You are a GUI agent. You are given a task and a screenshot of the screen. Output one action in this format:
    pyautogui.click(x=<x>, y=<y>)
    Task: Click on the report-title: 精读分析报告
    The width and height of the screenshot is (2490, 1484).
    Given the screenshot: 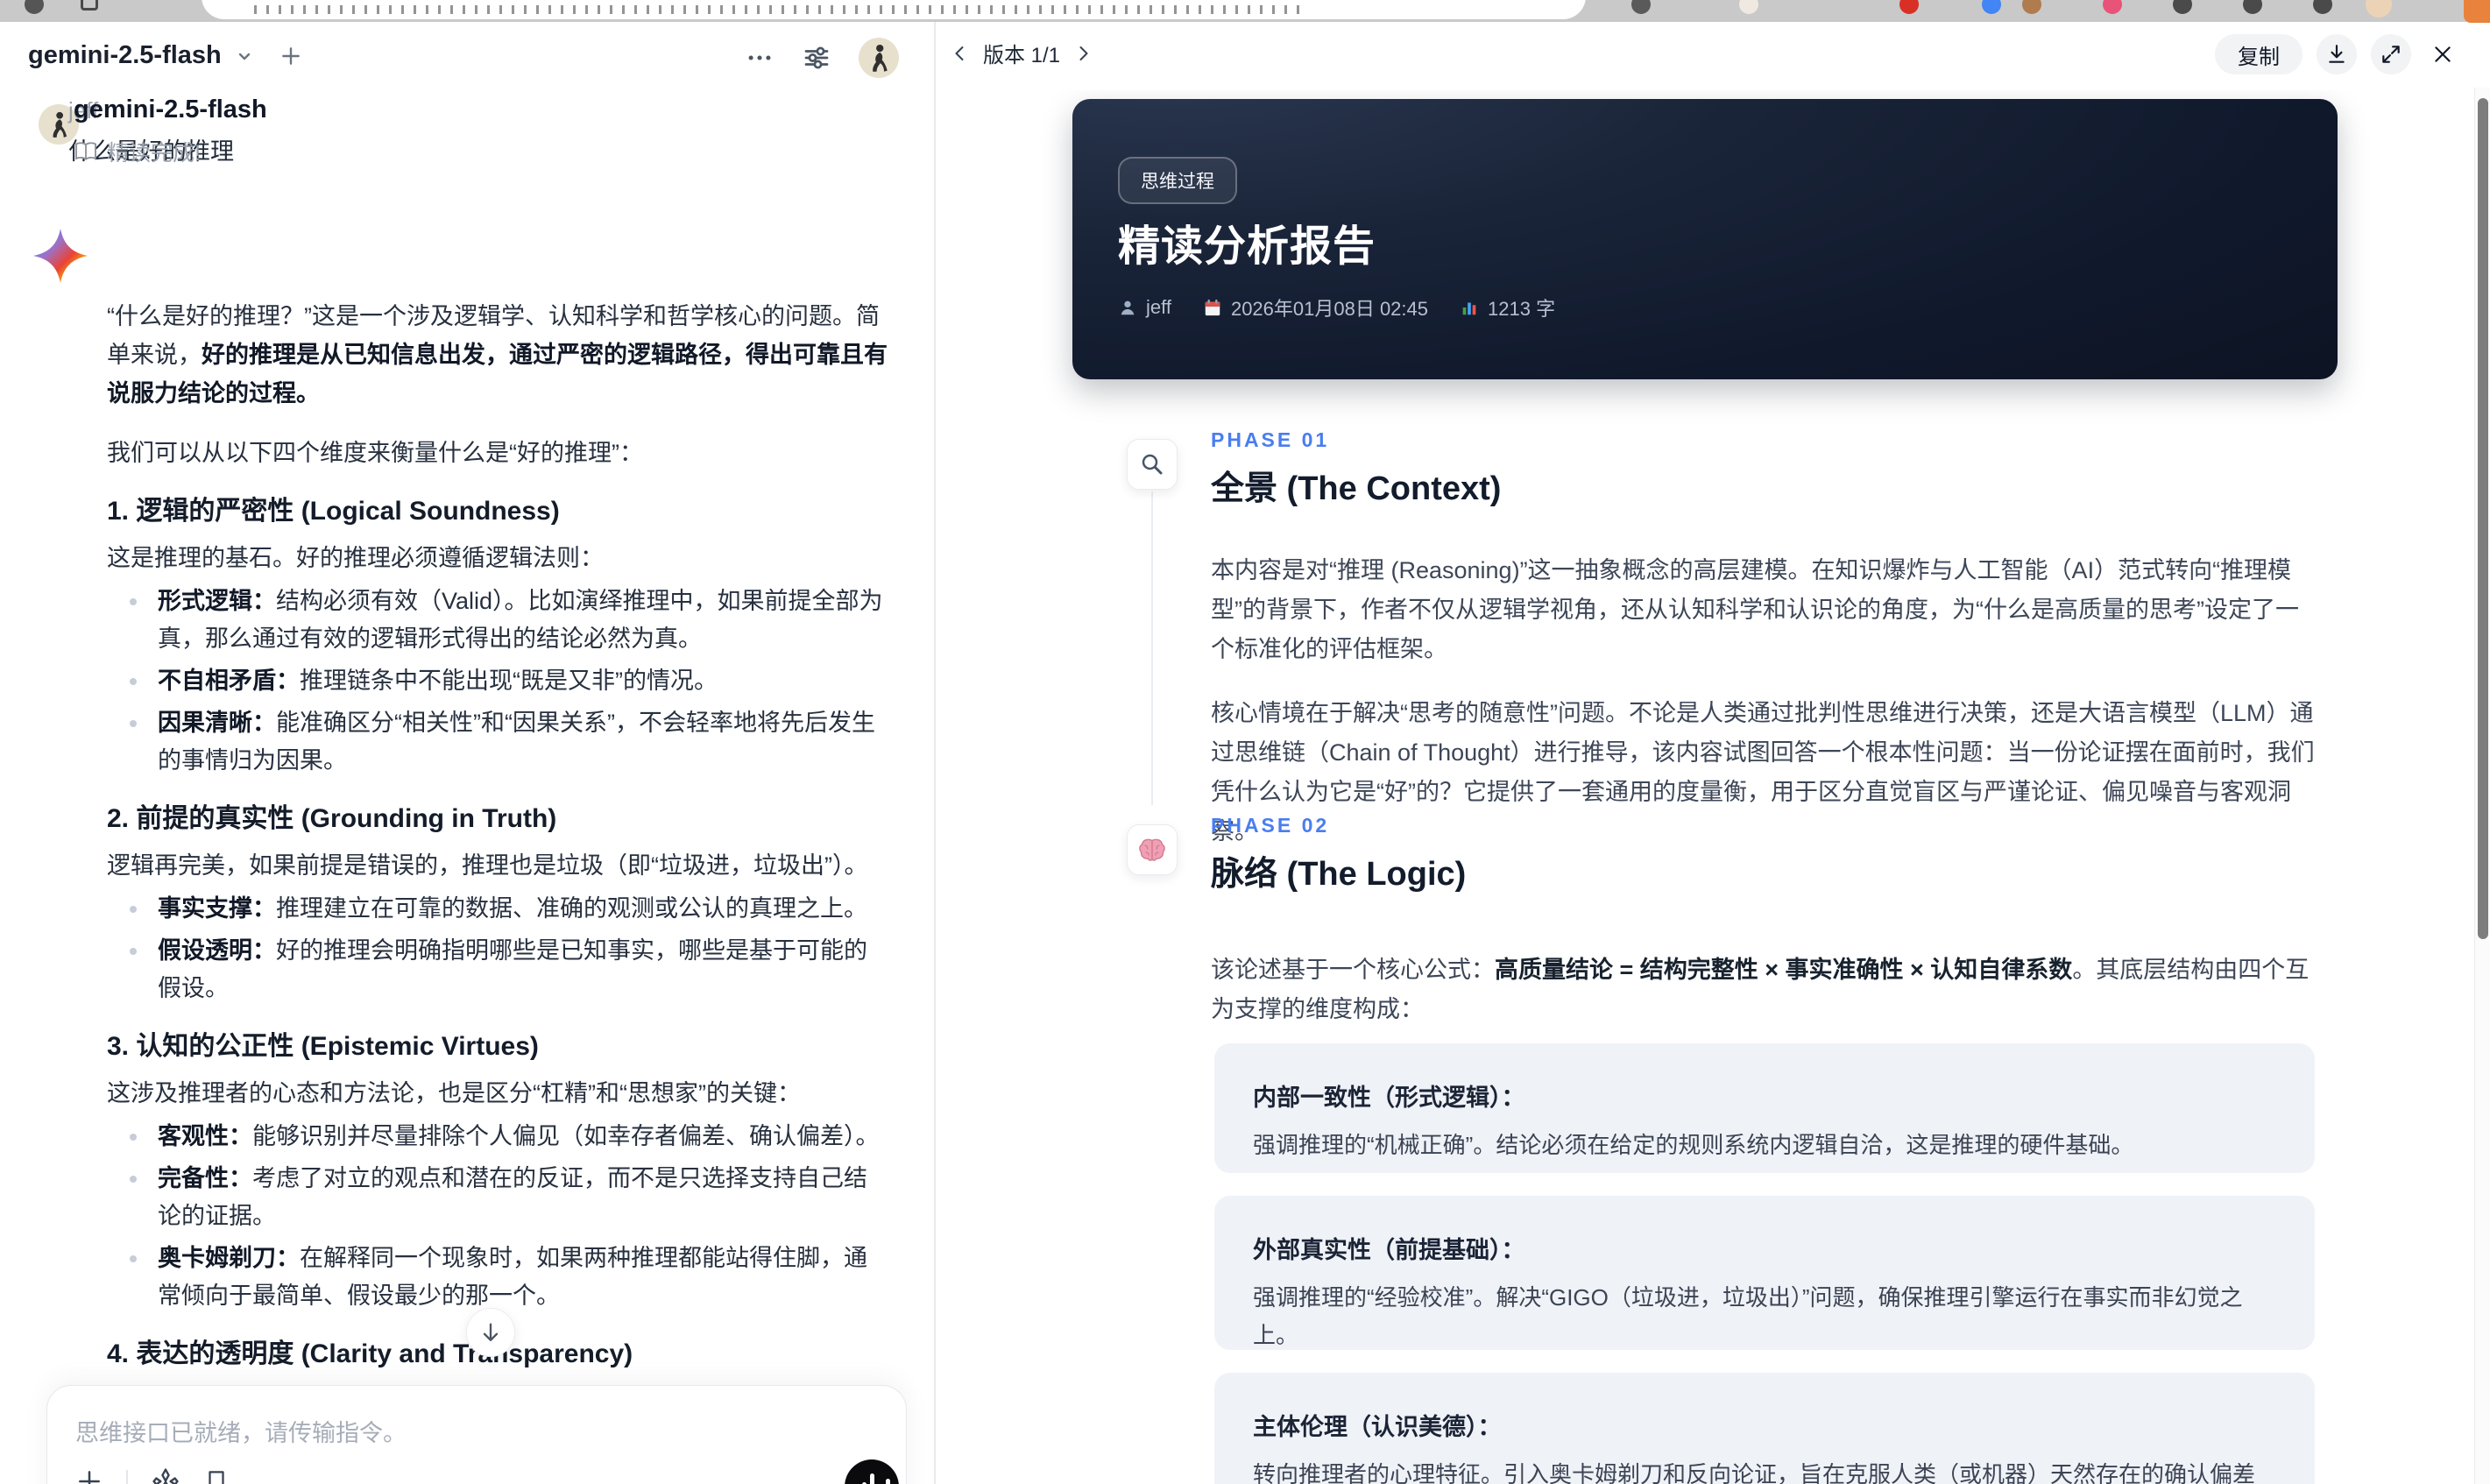 What is the action you would take?
    pyautogui.click(x=1247, y=247)
    